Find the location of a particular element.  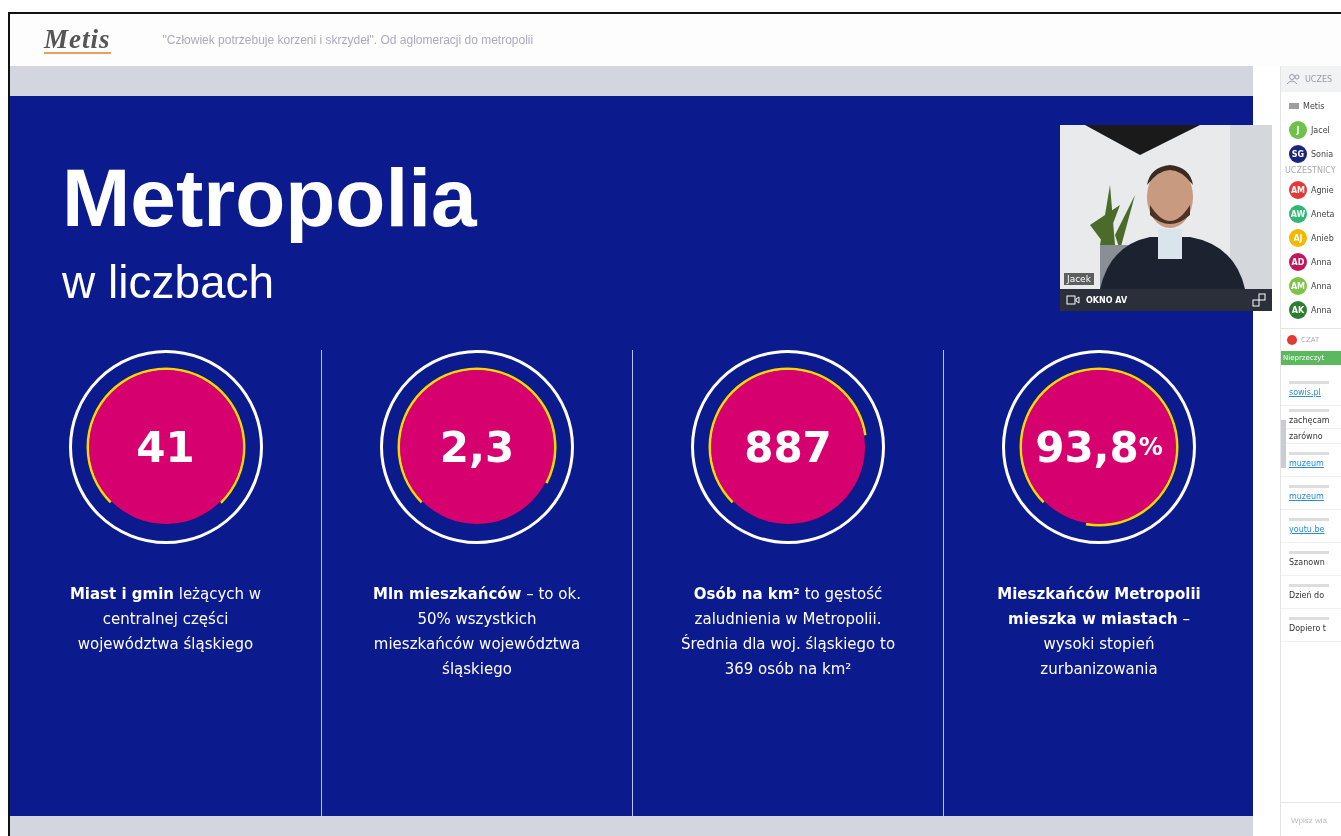

expand-icon is located at coordinates (1259, 300).